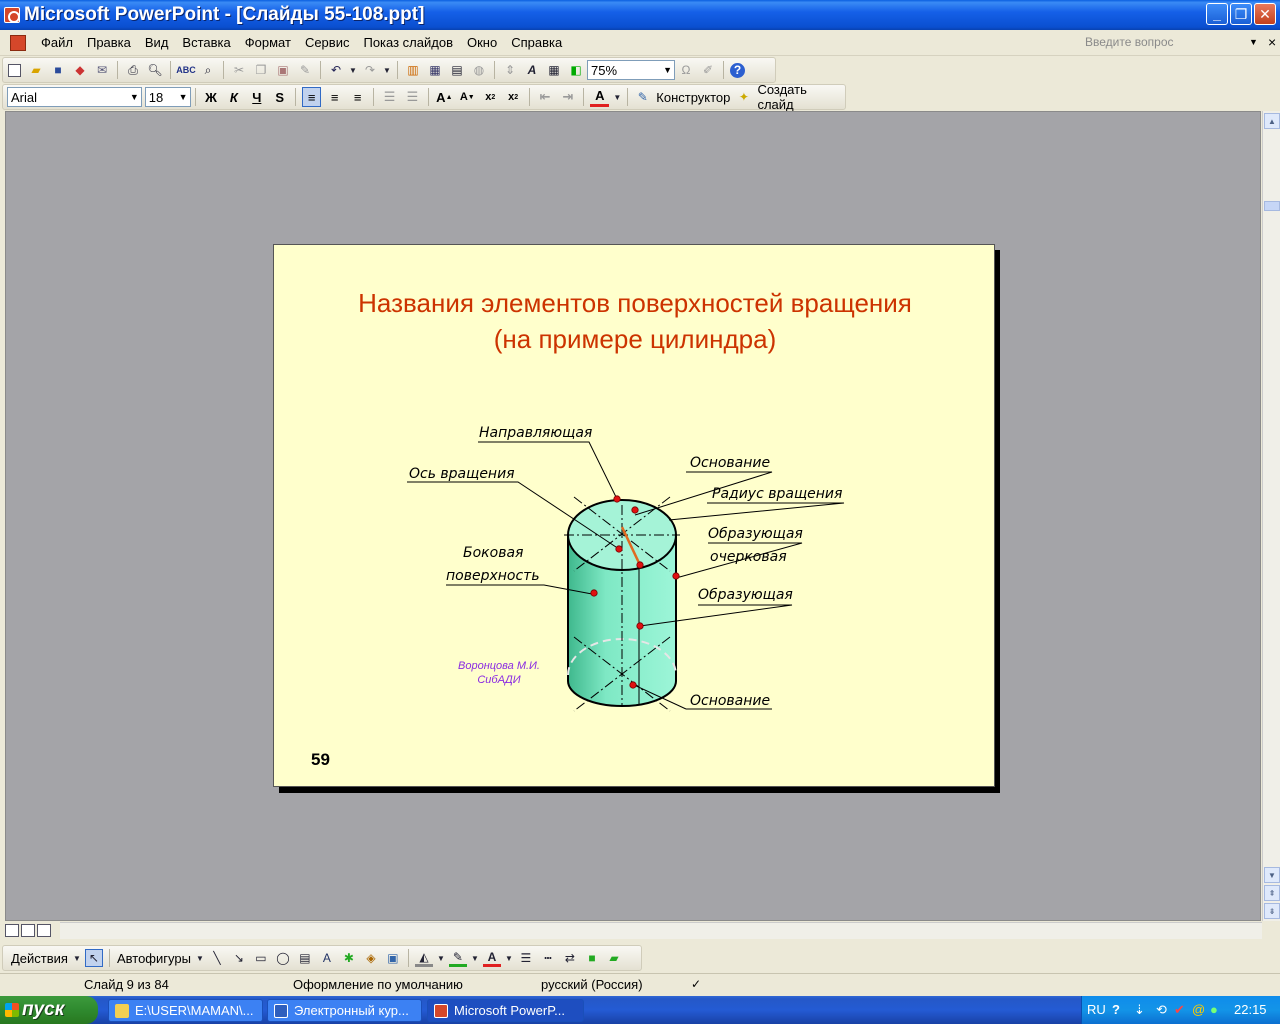  I want to click on print-preview-icon: 🔍︎, so click(155, 70).